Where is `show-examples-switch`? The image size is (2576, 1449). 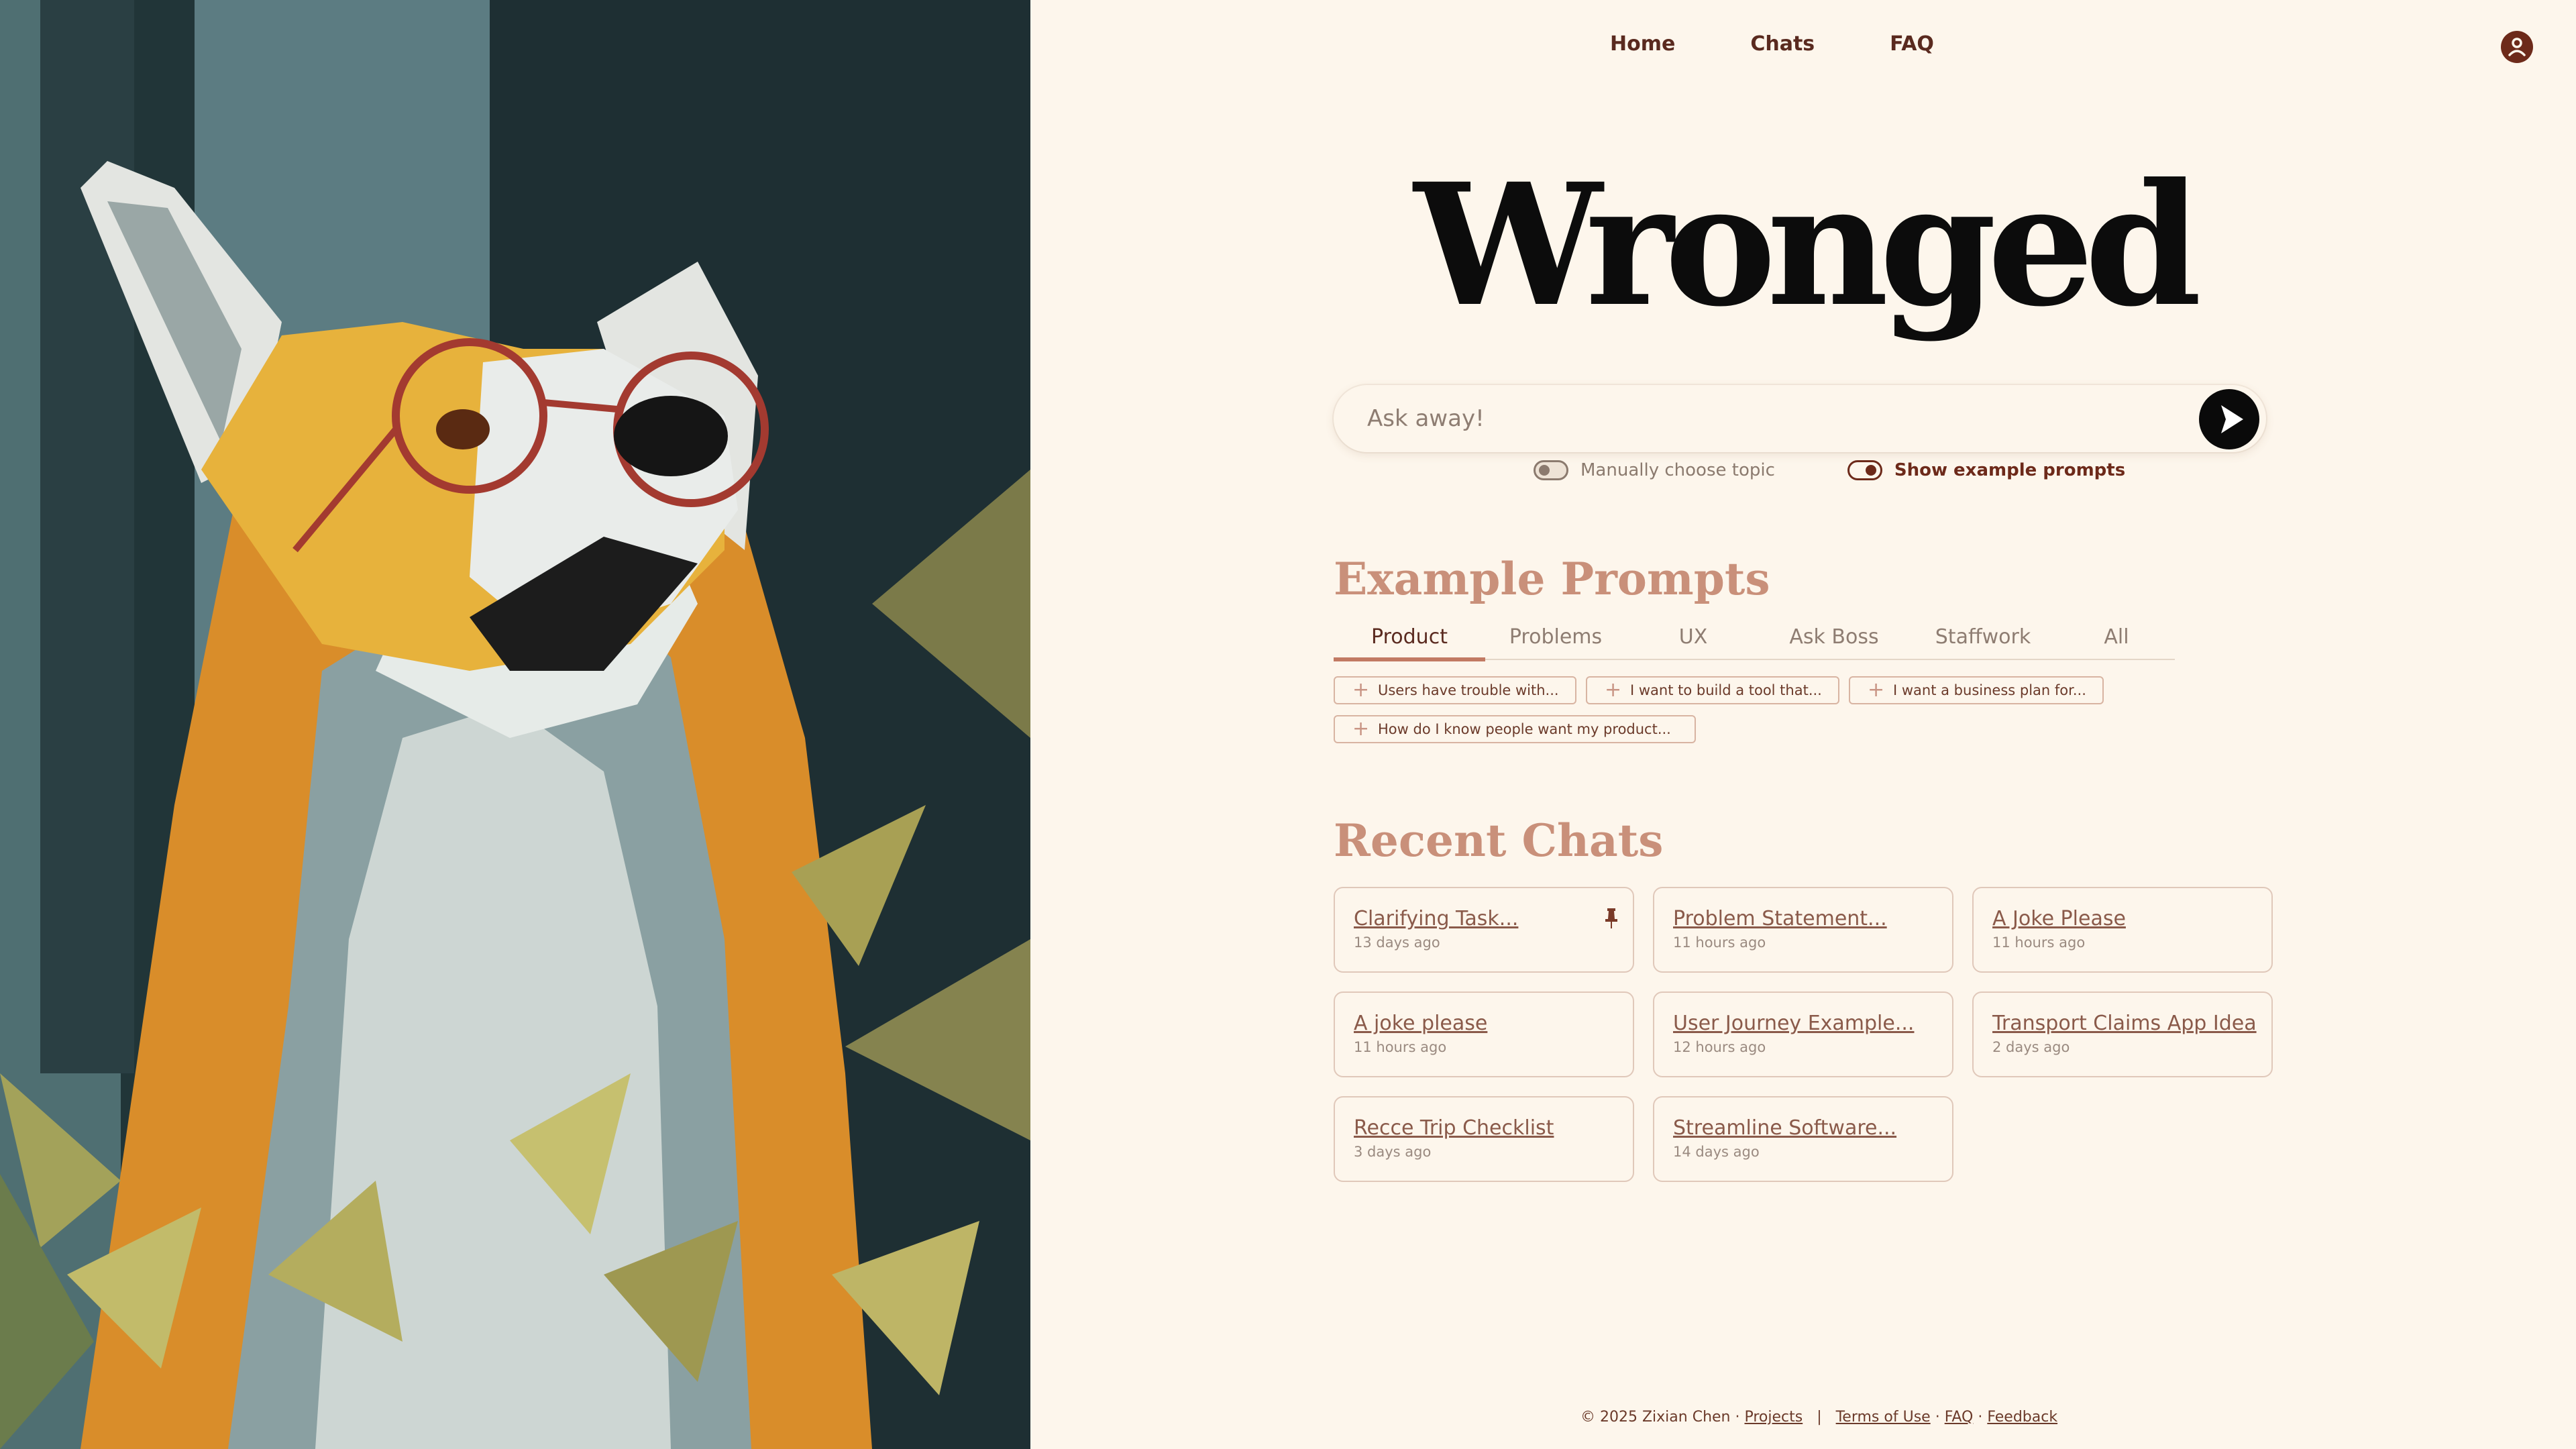
show-examples-switch is located at coordinates (1864, 470).